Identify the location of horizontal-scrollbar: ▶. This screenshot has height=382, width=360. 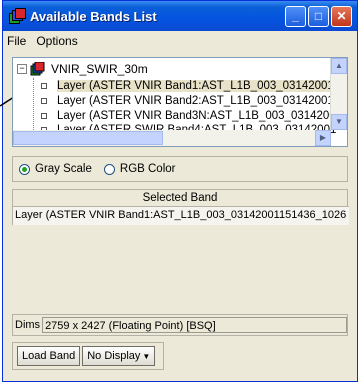
(172, 138).